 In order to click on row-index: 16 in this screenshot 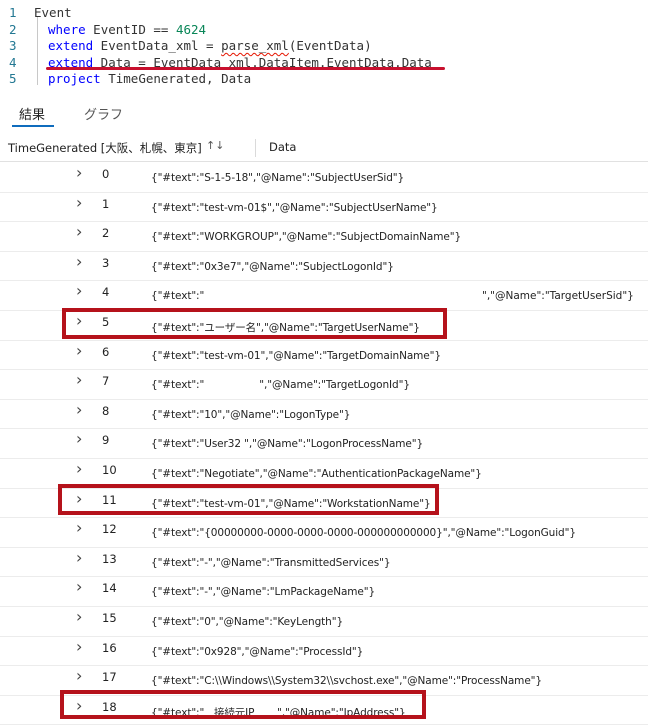, I will do `click(109, 647)`.